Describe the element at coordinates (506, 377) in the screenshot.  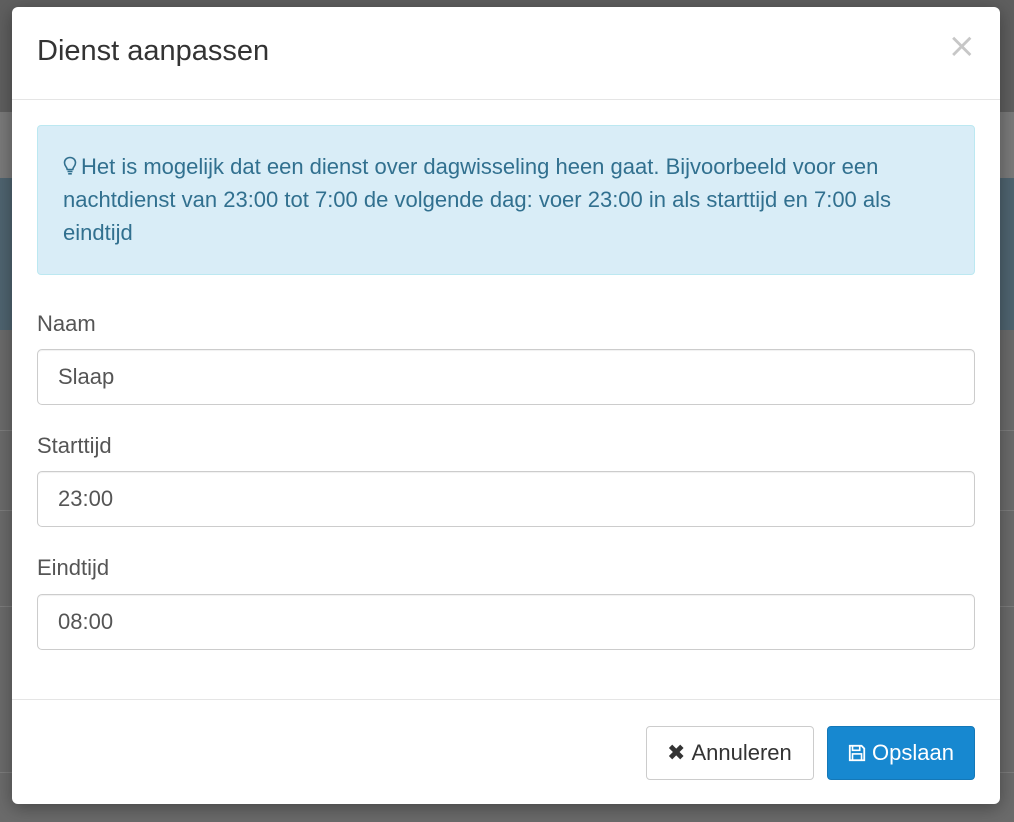
I see `name-input` at that location.